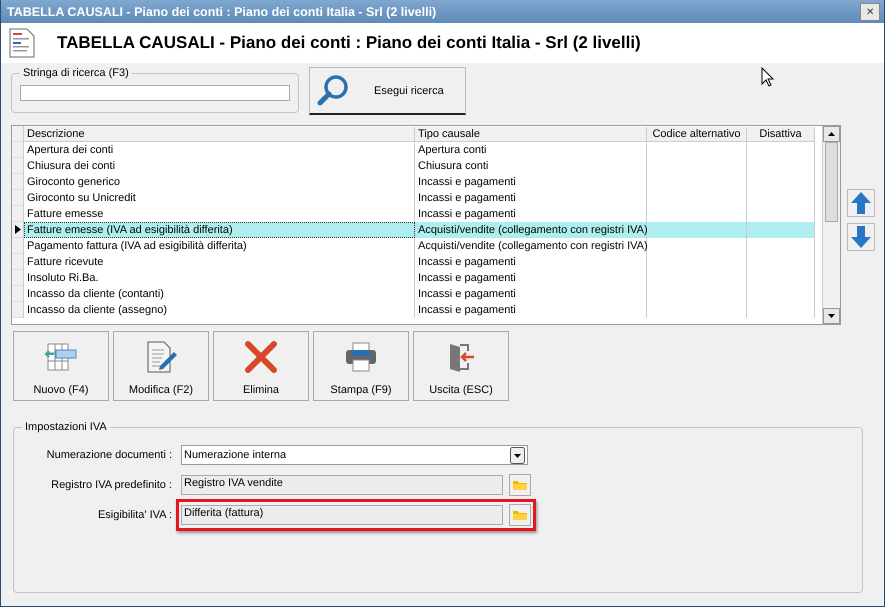  What do you see at coordinates (219, 278) in the screenshot?
I see `table-cell: Insoluto Ri.Ba.` at bounding box center [219, 278].